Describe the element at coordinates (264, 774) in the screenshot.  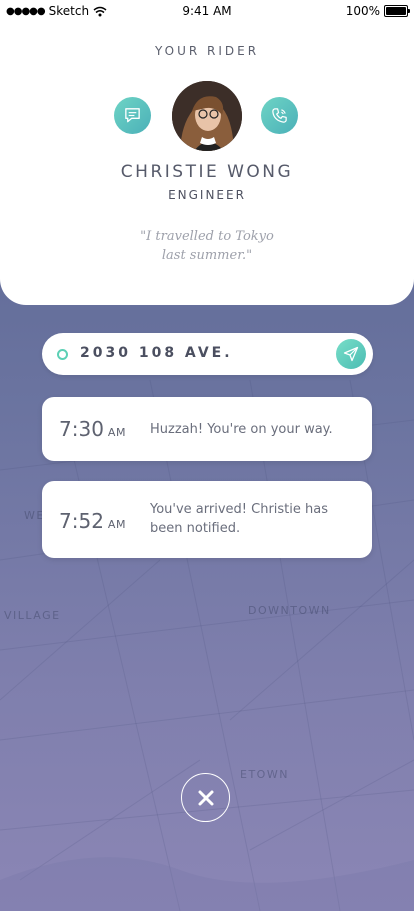
I see `map-label-etown: ETOWN` at that location.